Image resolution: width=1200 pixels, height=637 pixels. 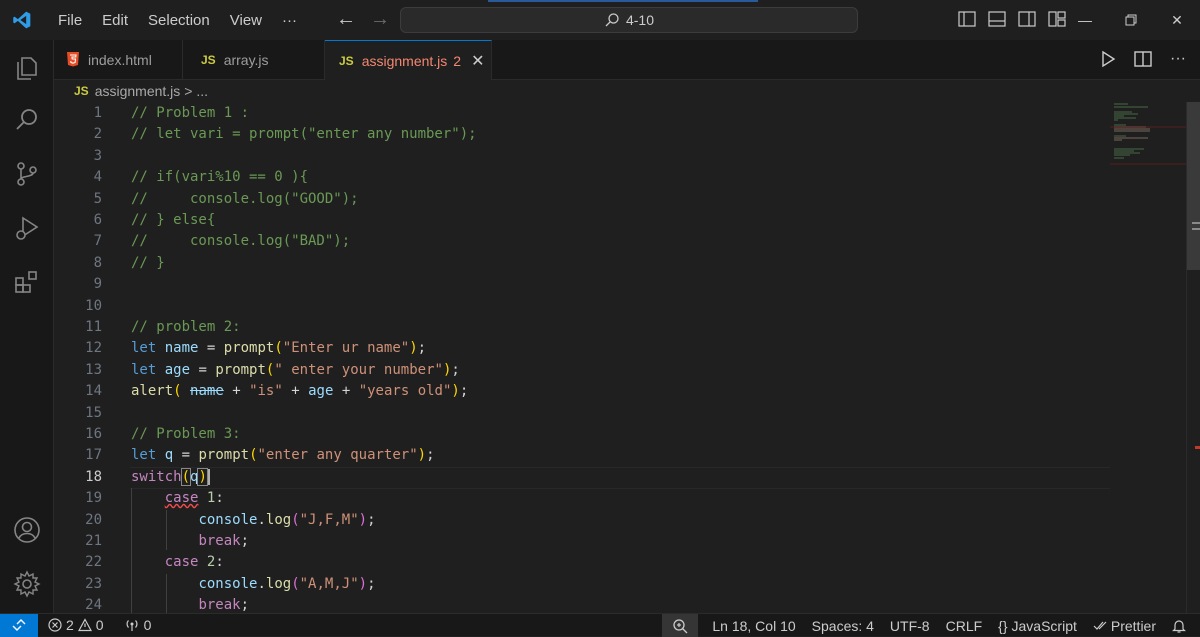 I want to click on account-icon, so click(x=27, y=530).